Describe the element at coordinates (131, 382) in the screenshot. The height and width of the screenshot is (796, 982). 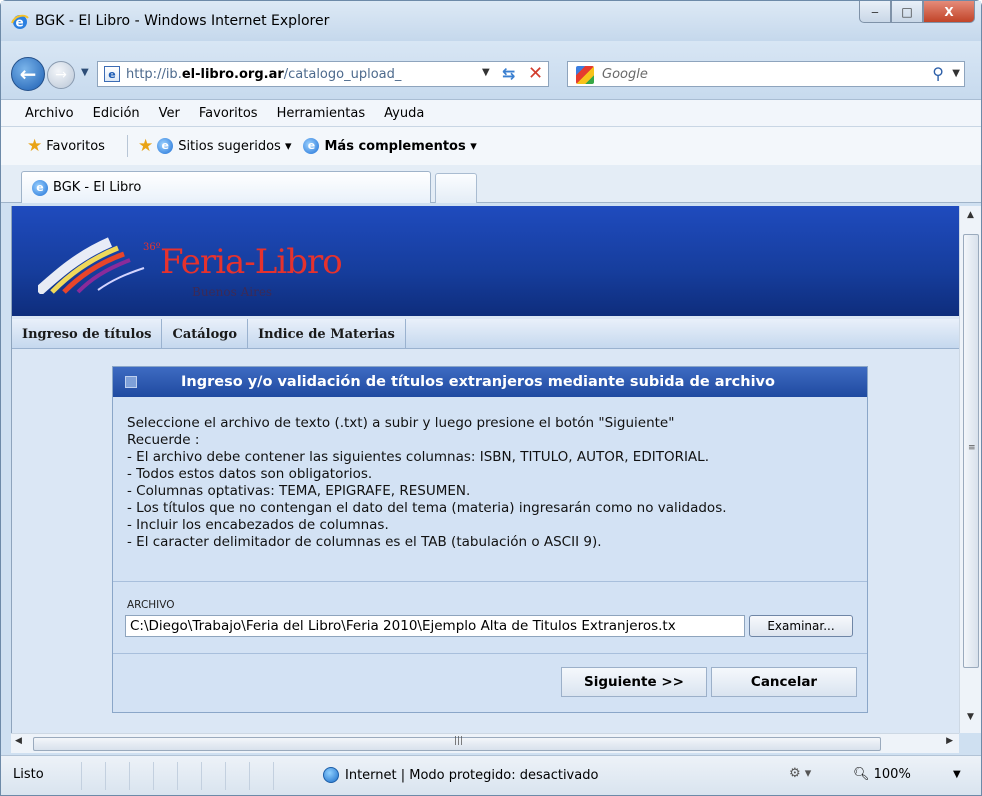
I see `panel-toggle-icon` at that location.